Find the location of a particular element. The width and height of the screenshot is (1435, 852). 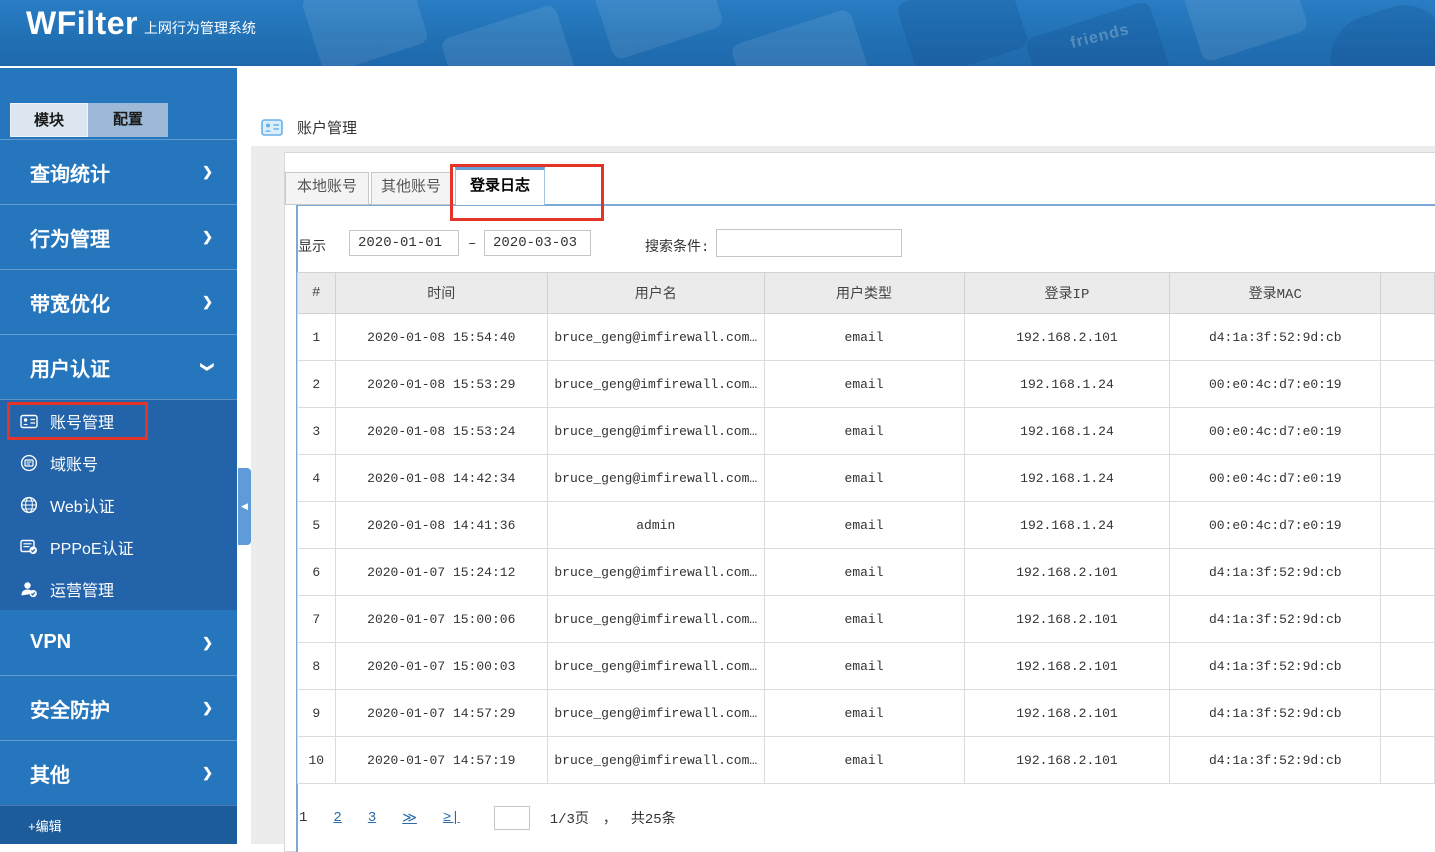

page-title: 账户管理 is located at coordinates (327, 127).